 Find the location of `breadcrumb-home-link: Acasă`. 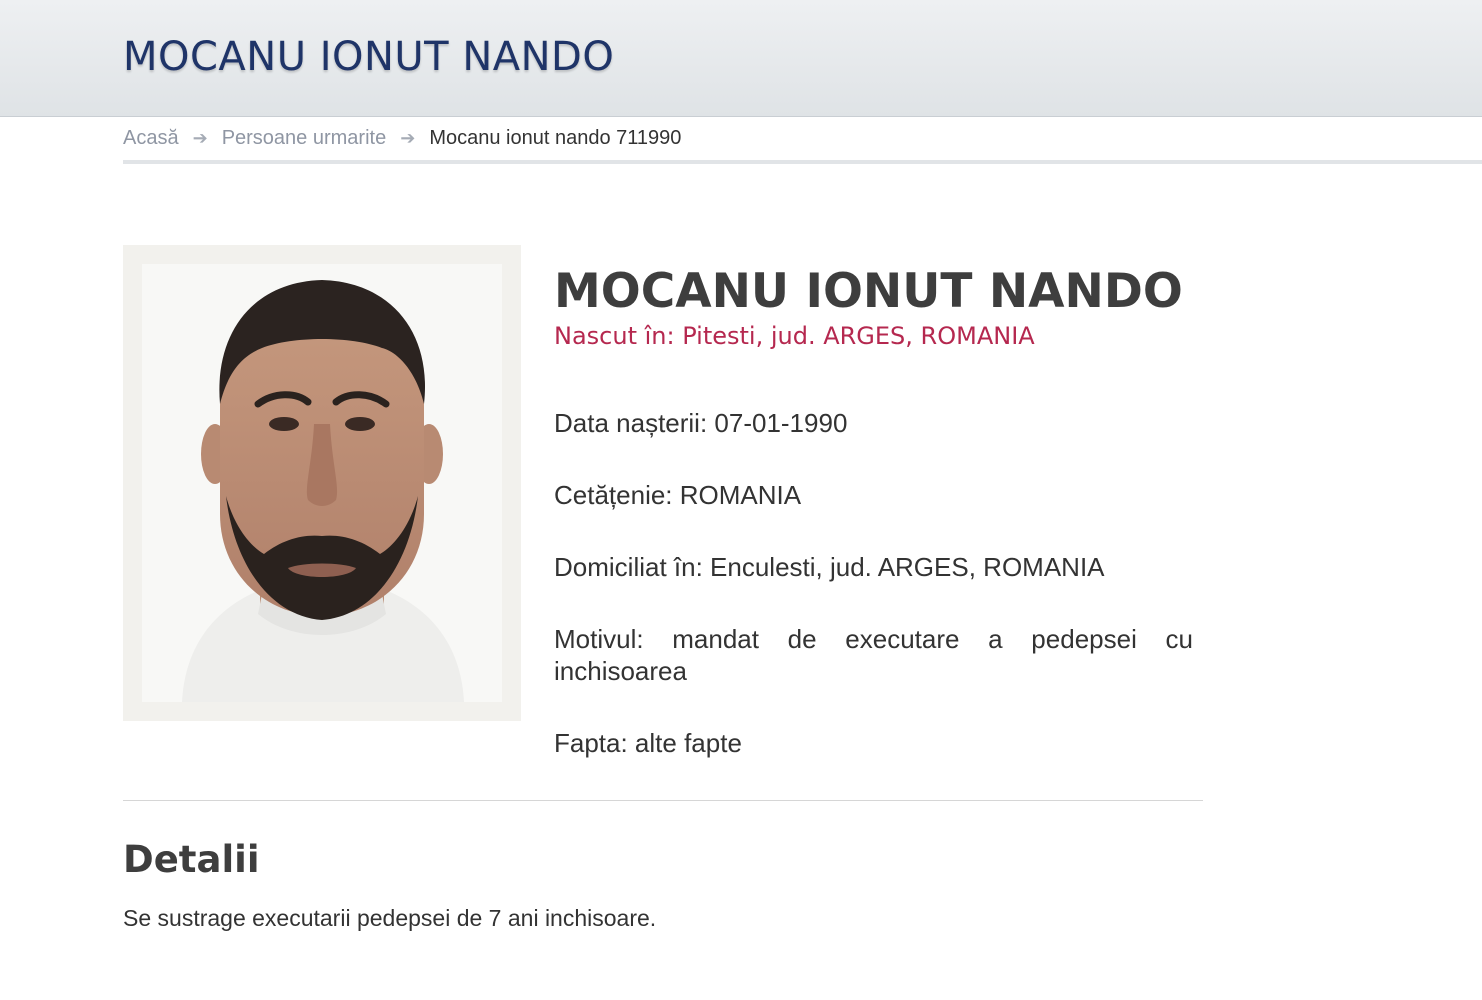

breadcrumb-home-link: Acasă is located at coordinates (151, 138).